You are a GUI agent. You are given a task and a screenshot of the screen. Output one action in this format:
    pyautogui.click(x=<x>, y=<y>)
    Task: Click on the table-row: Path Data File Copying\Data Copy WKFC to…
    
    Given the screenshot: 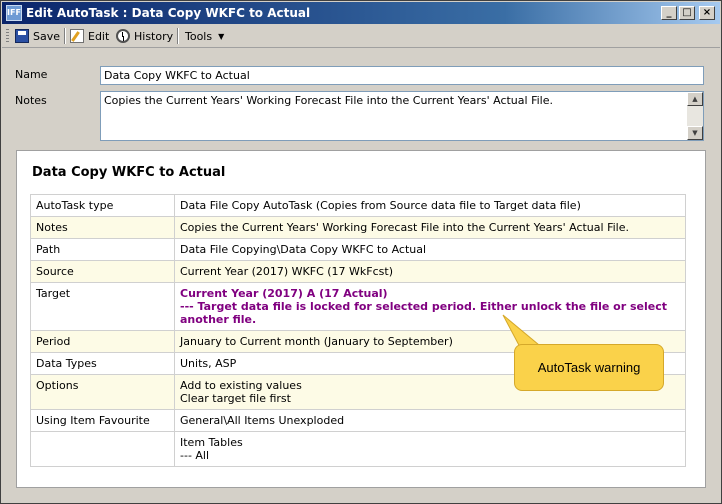 What is the action you would take?
    pyautogui.click(x=358, y=249)
    